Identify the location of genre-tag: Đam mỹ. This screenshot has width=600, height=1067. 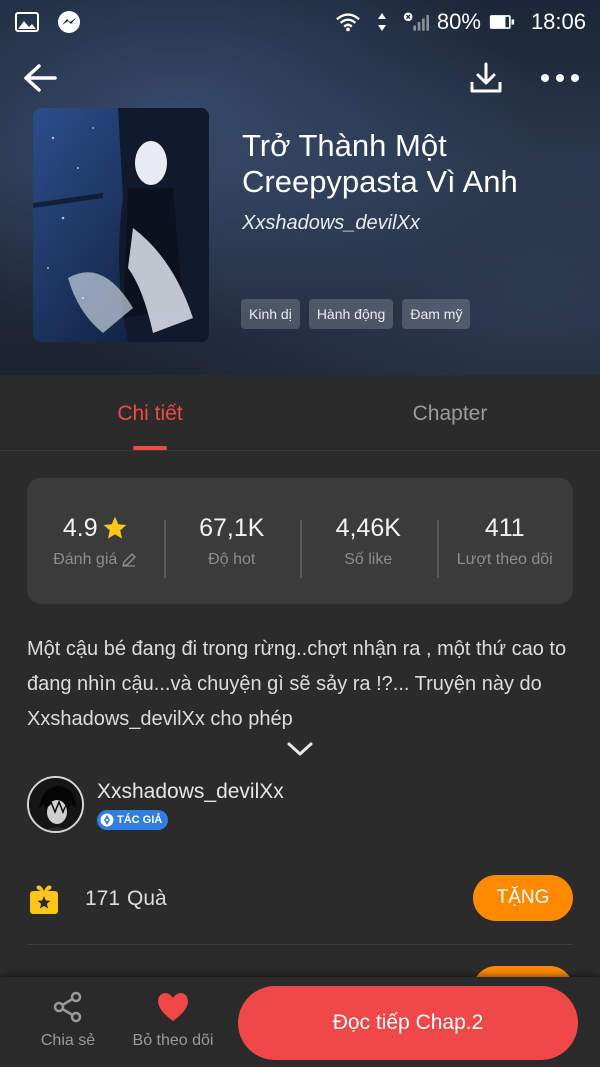
(436, 314).